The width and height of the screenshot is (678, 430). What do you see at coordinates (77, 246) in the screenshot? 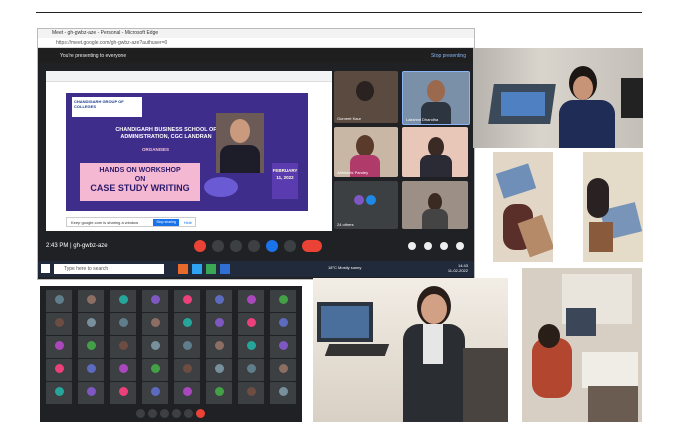
I see `meeting-time: 2:43 PM | gh-gwbz-aze` at bounding box center [77, 246].